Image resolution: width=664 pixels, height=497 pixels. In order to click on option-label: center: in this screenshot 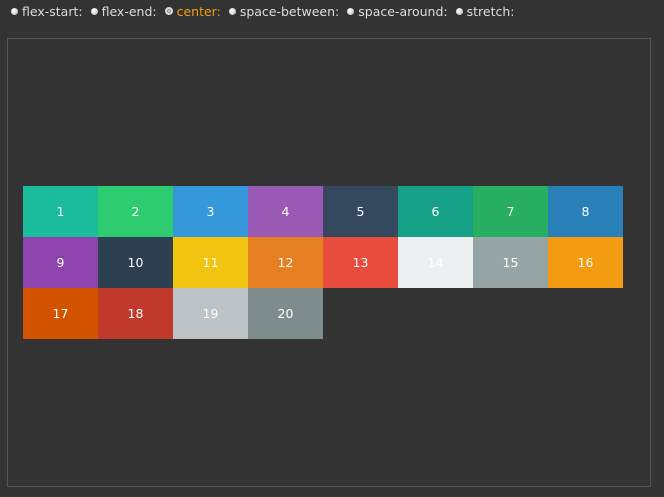, I will do `click(198, 11)`.